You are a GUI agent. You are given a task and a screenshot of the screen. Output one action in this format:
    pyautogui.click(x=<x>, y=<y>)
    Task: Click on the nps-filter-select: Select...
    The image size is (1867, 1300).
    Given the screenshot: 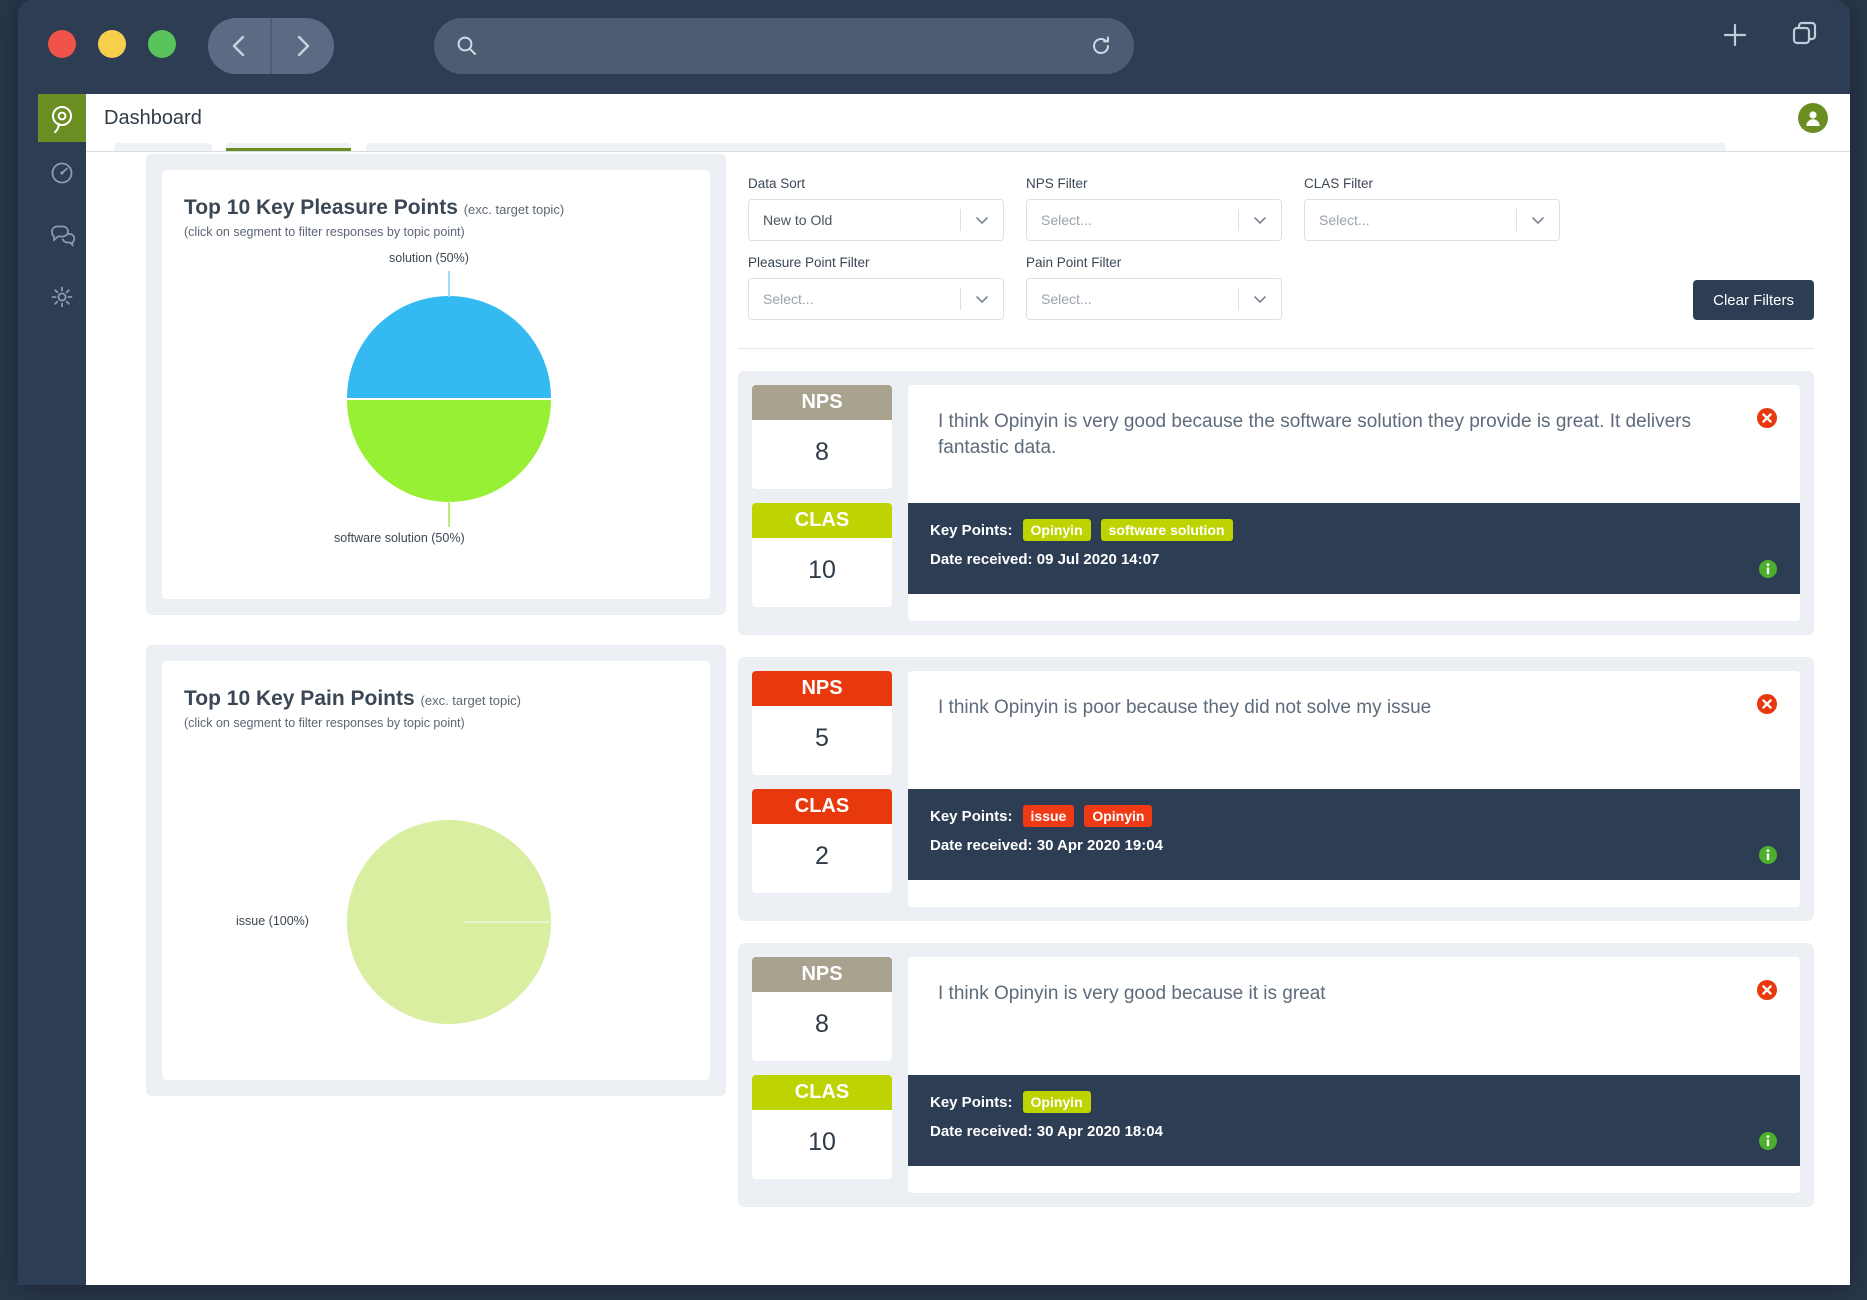 What is the action you would take?
    pyautogui.click(x=1154, y=220)
    